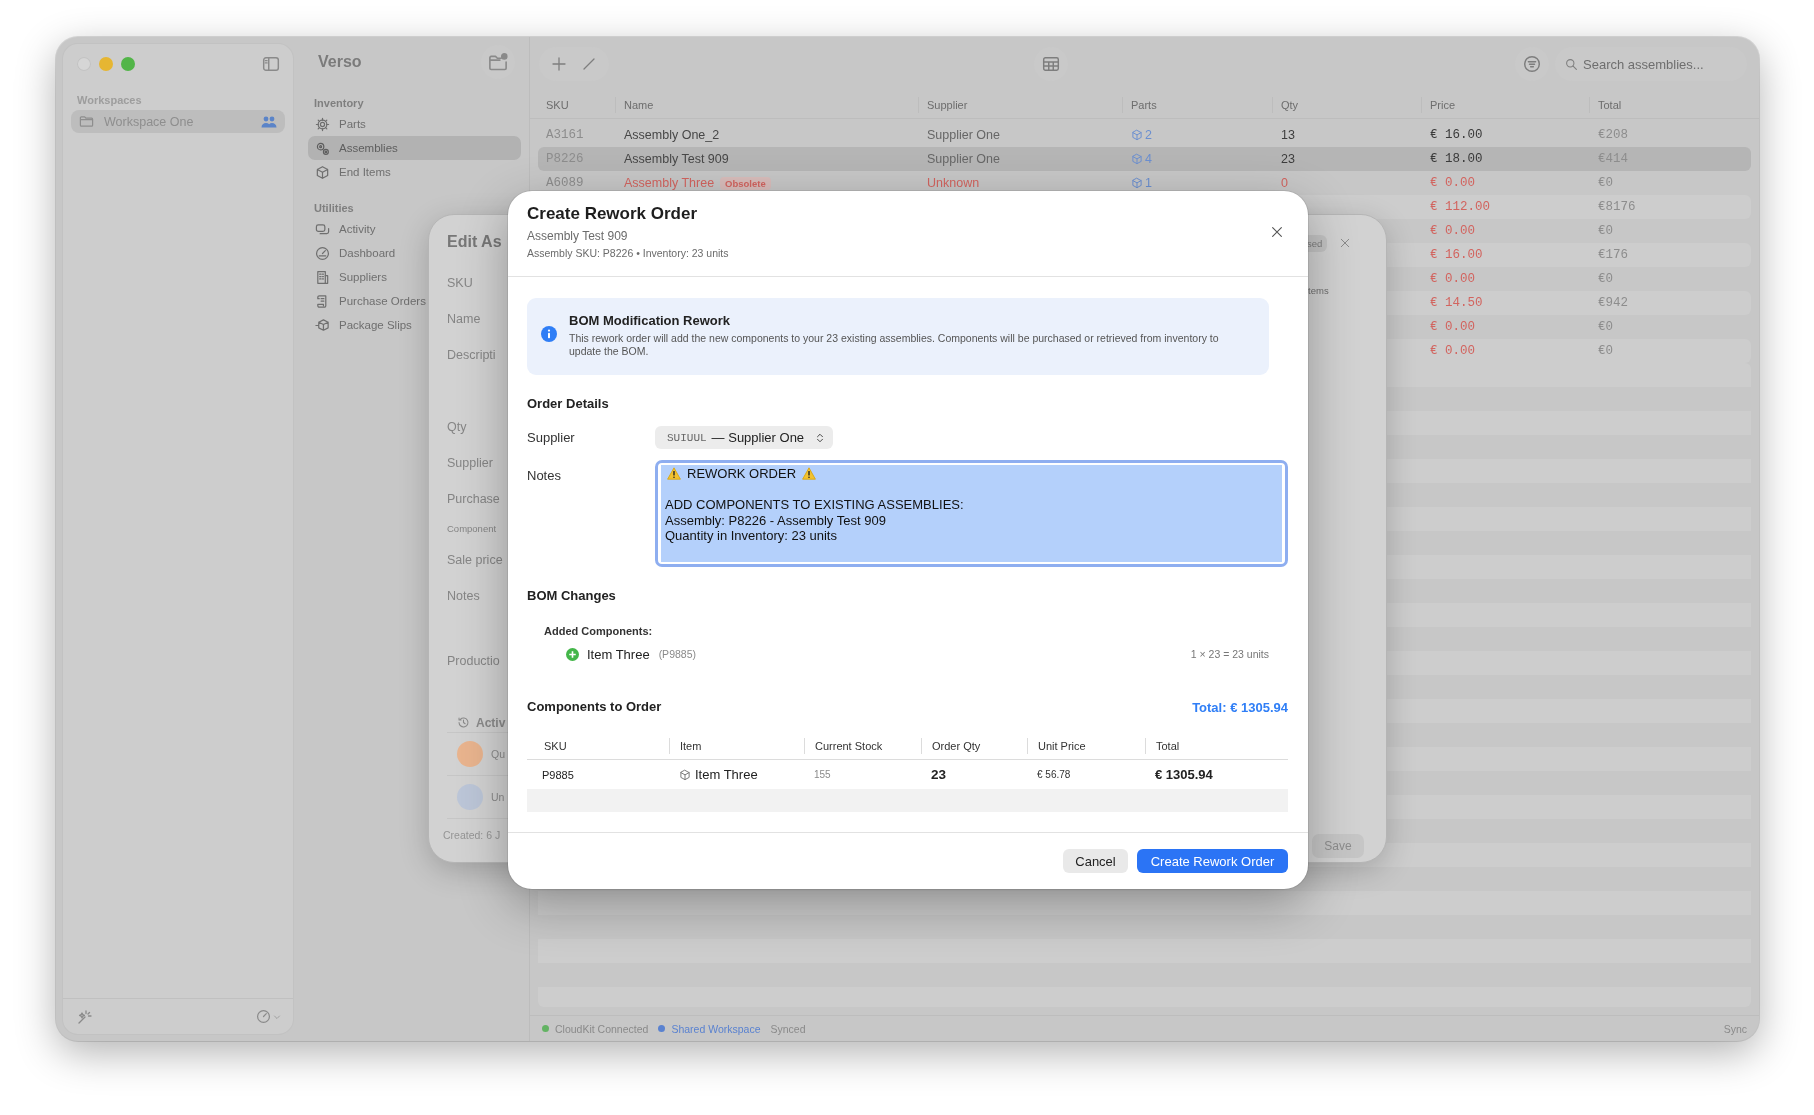  I want to click on column-header: Unit Price, so click(1086, 745).